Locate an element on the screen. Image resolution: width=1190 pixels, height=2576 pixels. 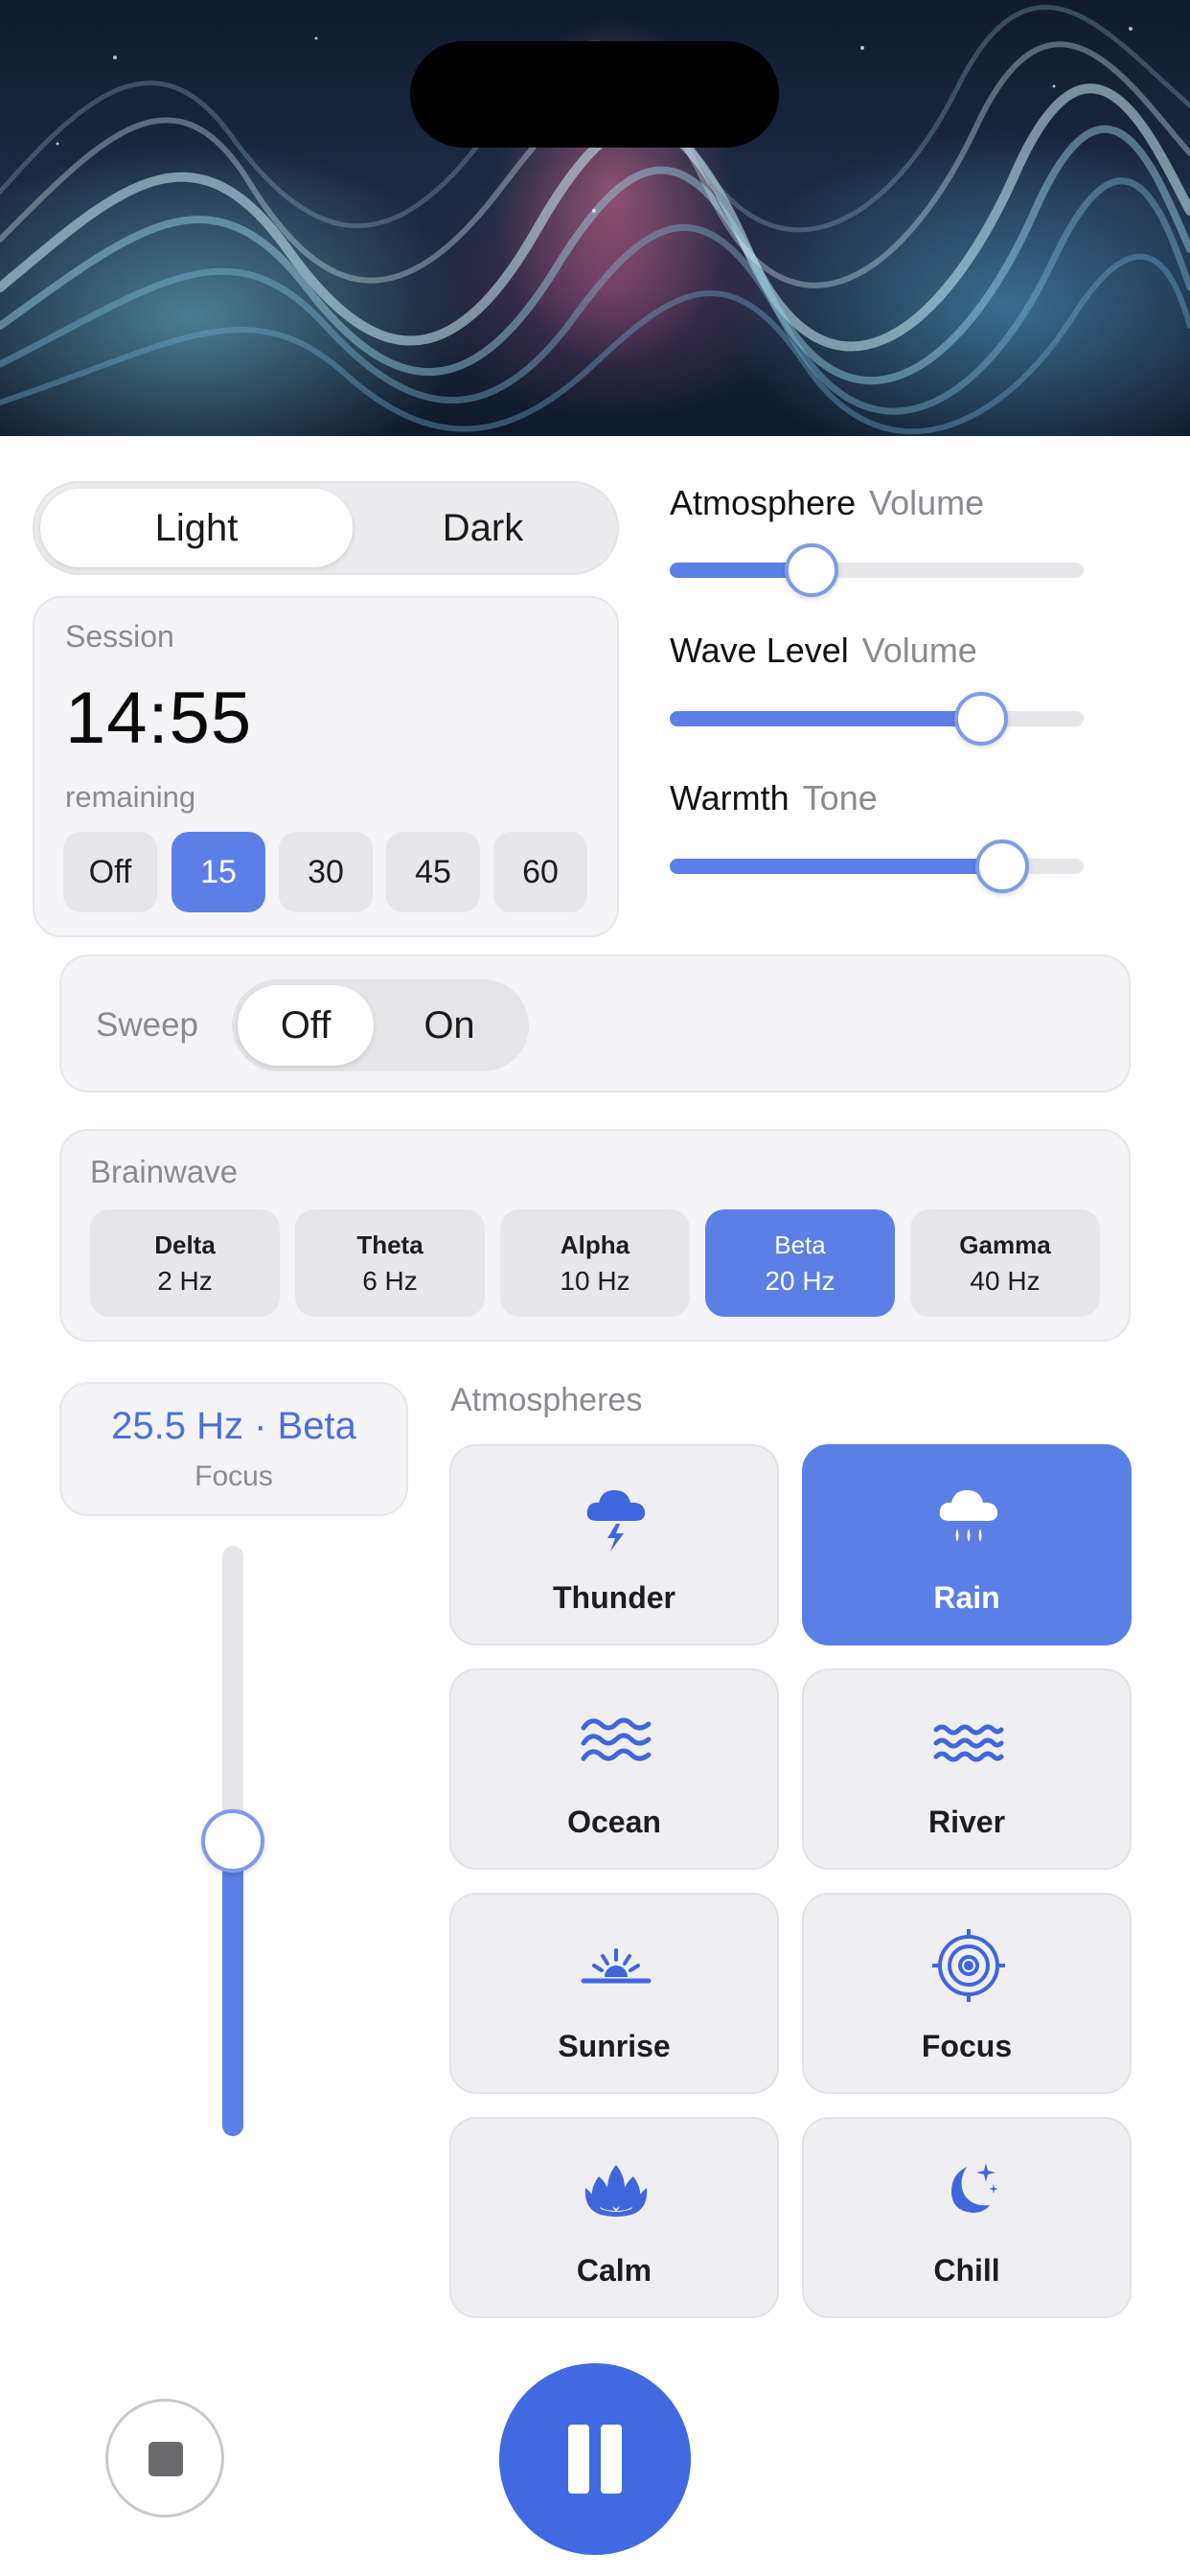
frequency-mode: Focus is located at coordinates (234, 1476).